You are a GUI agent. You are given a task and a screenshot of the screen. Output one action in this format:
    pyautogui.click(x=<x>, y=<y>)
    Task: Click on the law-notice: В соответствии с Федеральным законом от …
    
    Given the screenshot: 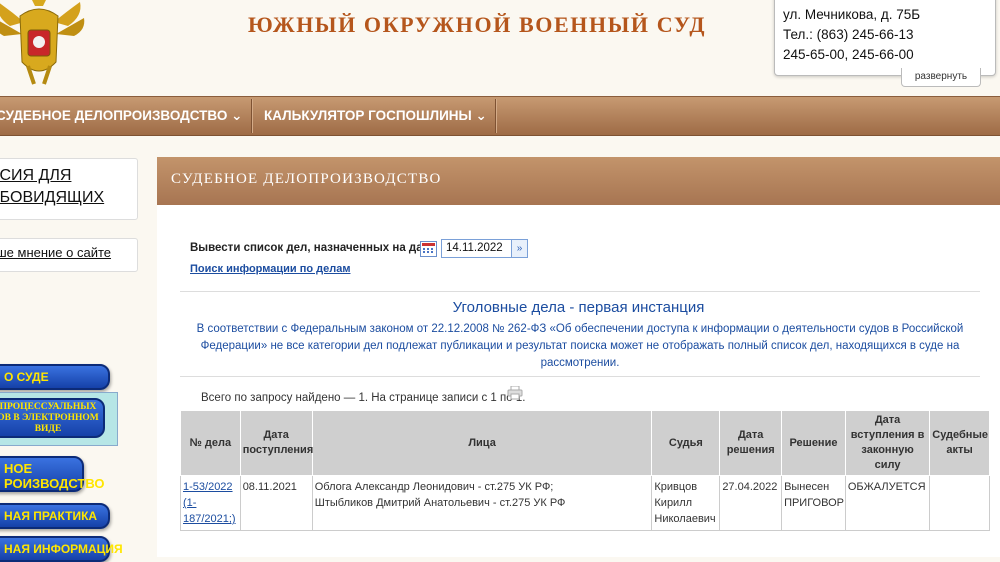 What is the action you would take?
    pyautogui.click(x=580, y=346)
    